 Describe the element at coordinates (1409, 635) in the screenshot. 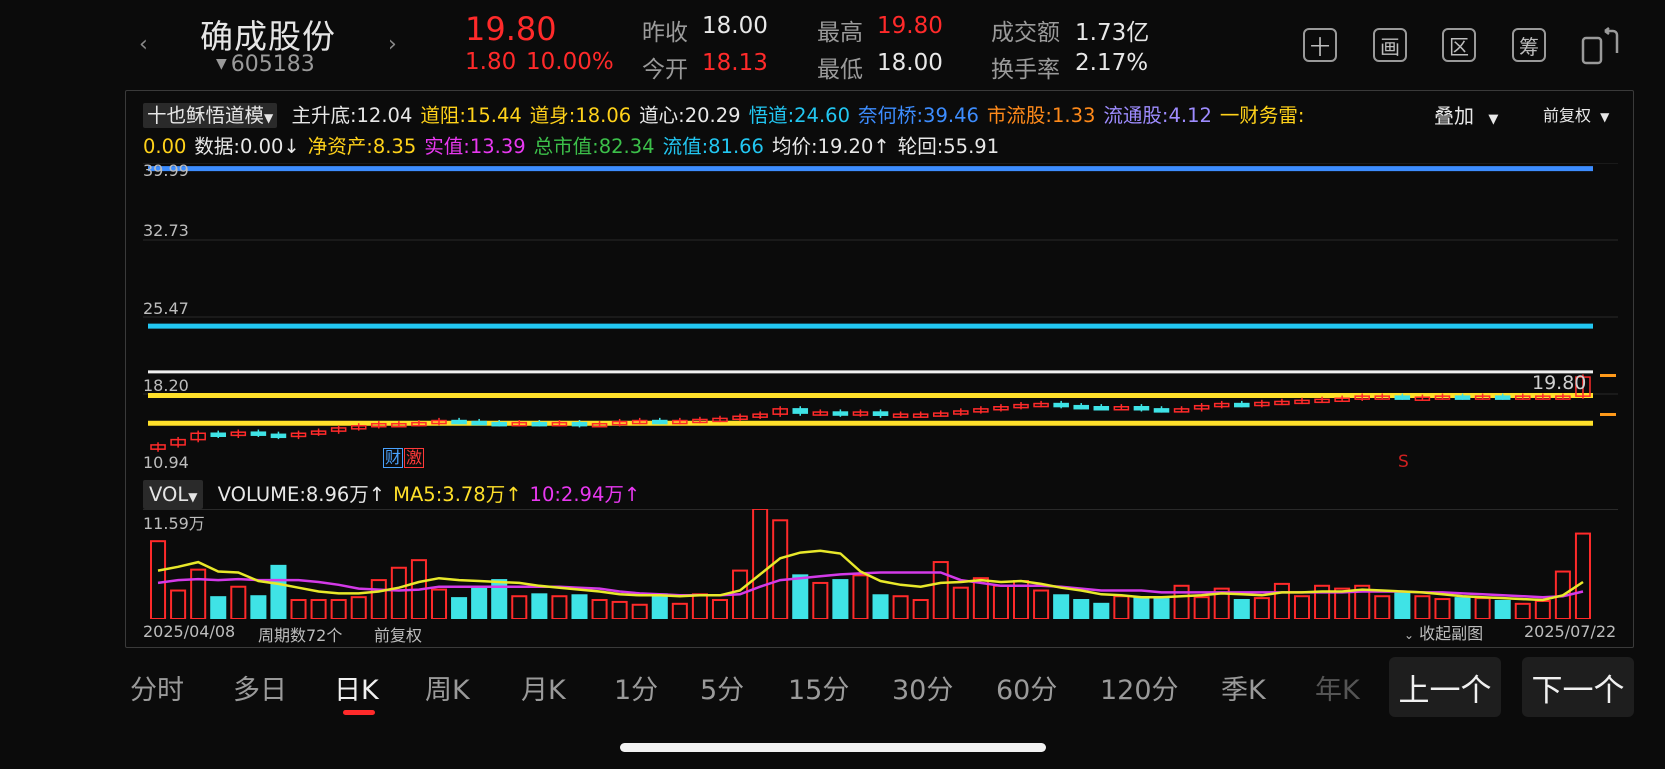

I see `chevron-double-down-icon: ⌄` at that location.